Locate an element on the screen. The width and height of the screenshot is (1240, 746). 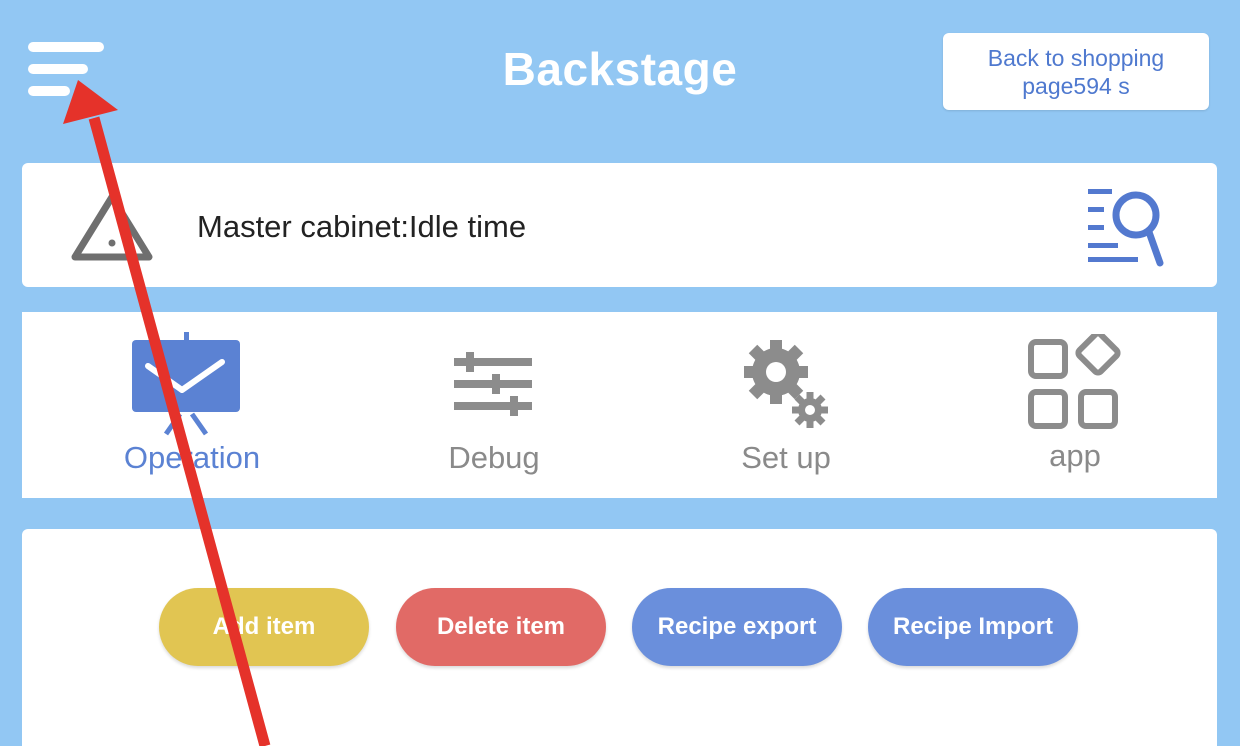
recipe-export-button: Recipe export is located at coordinates (737, 627).